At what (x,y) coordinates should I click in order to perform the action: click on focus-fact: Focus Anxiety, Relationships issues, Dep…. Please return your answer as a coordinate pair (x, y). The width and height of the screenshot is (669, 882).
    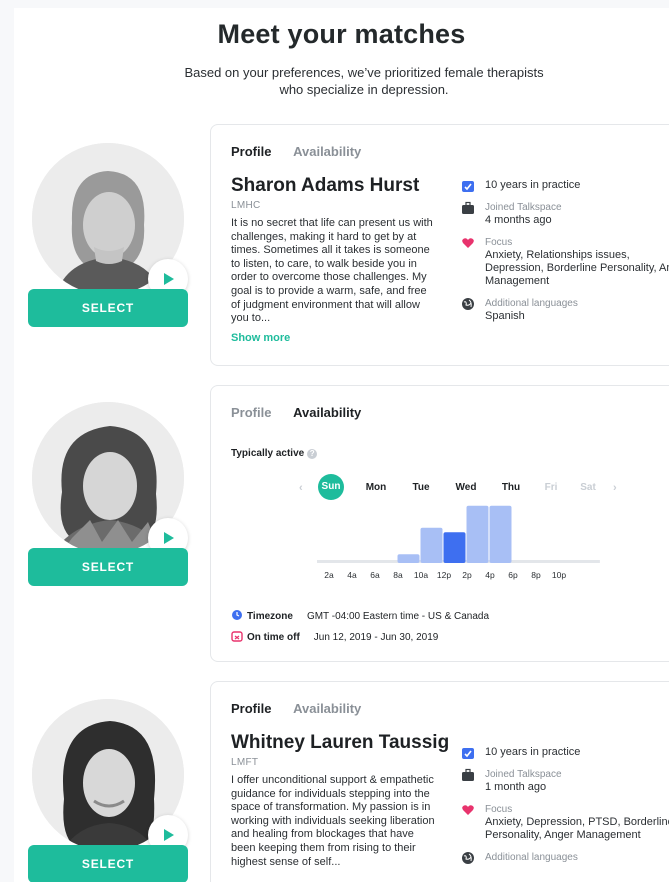
    Looking at the image, I should click on (565, 262).